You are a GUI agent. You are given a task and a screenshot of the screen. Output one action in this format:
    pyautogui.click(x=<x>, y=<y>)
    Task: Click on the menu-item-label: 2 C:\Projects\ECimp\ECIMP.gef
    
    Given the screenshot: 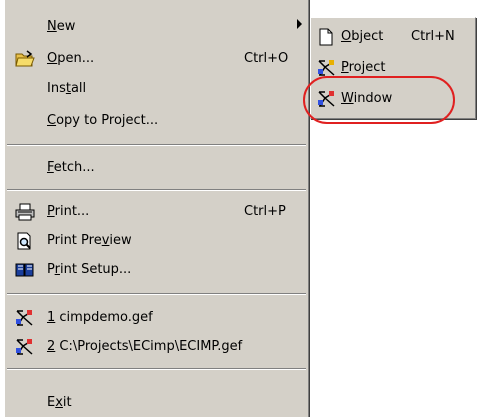 What is the action you would take?
    pyautogui.click(x=145, y=346)
    